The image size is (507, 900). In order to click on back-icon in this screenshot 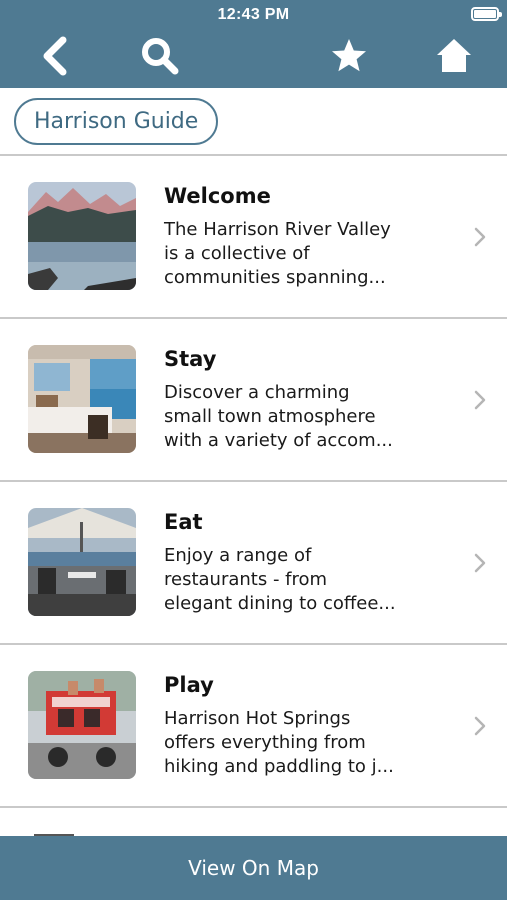, I will do `click(55, 56)`.